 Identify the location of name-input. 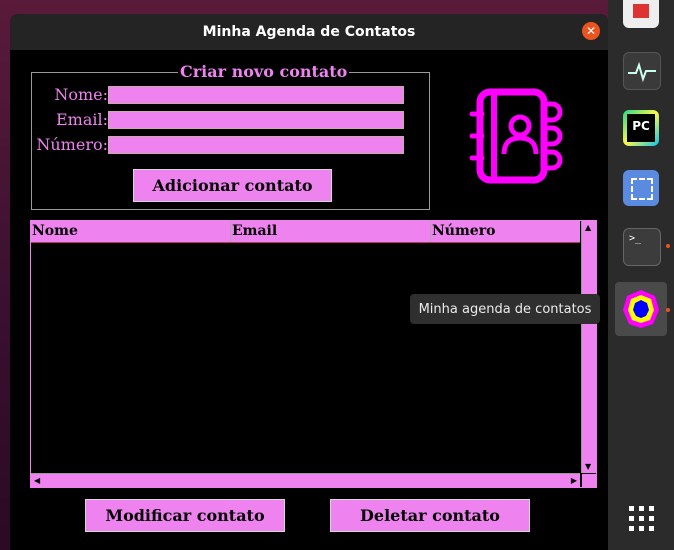
(256, 95).